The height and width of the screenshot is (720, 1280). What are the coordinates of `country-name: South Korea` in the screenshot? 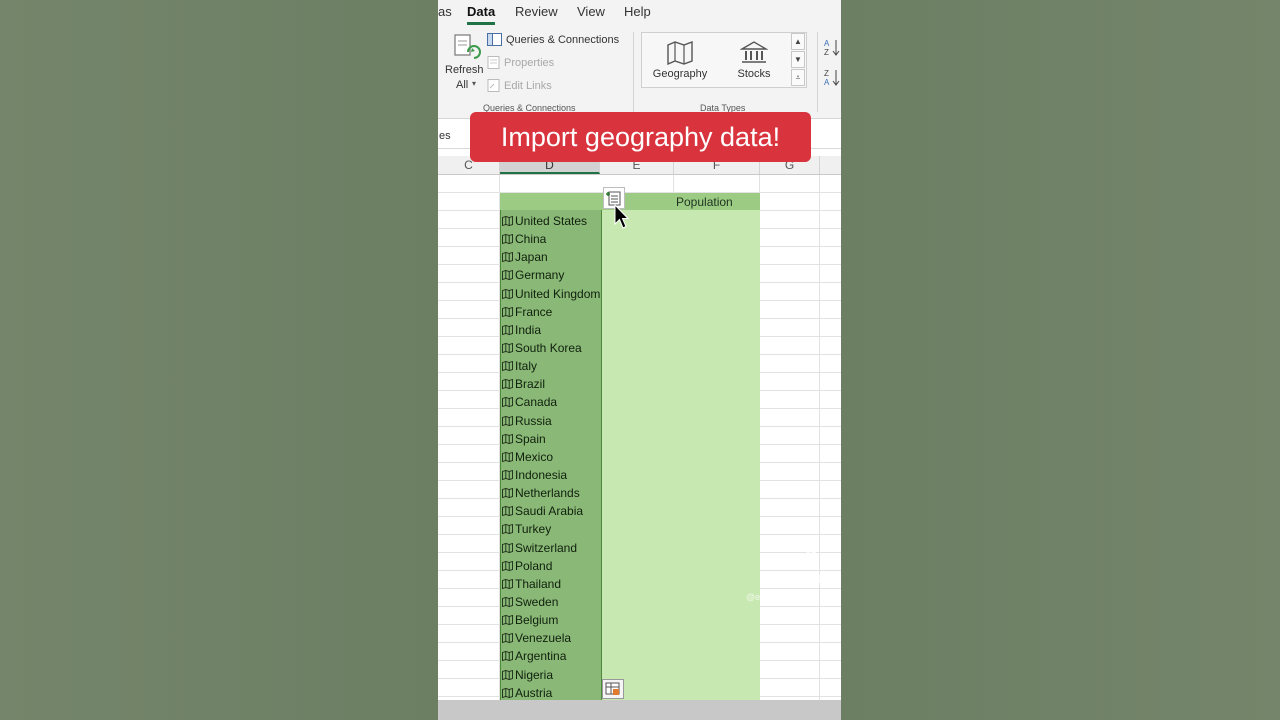 It's located at (548, 348).